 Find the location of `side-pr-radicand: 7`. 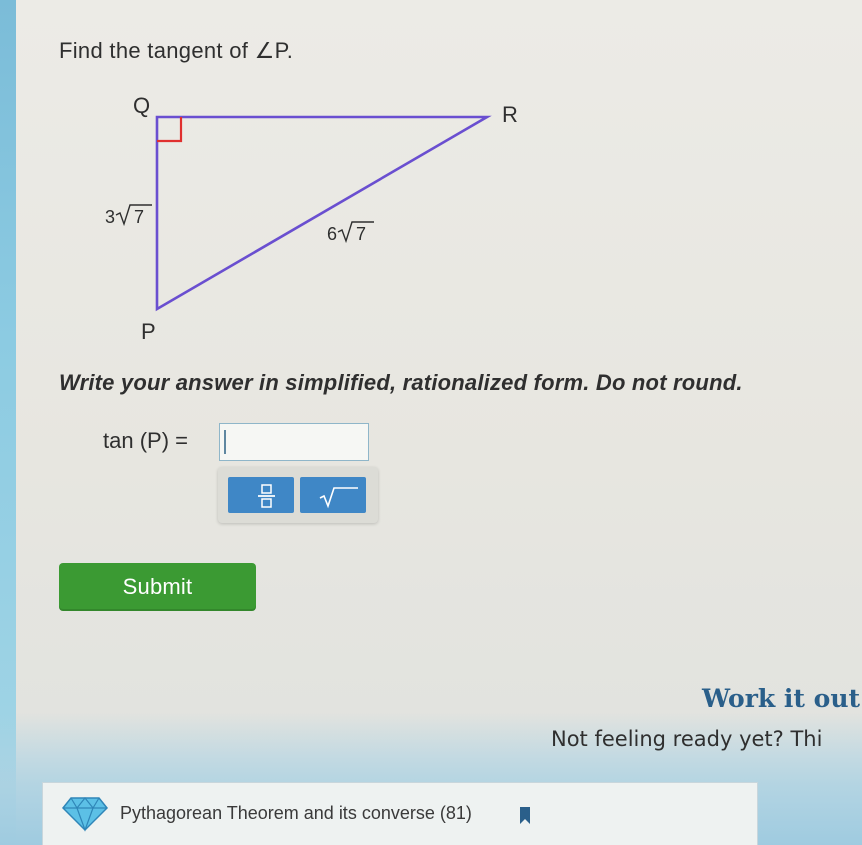

side-pr-radicand: 7 is located at coordinates (361, 234).